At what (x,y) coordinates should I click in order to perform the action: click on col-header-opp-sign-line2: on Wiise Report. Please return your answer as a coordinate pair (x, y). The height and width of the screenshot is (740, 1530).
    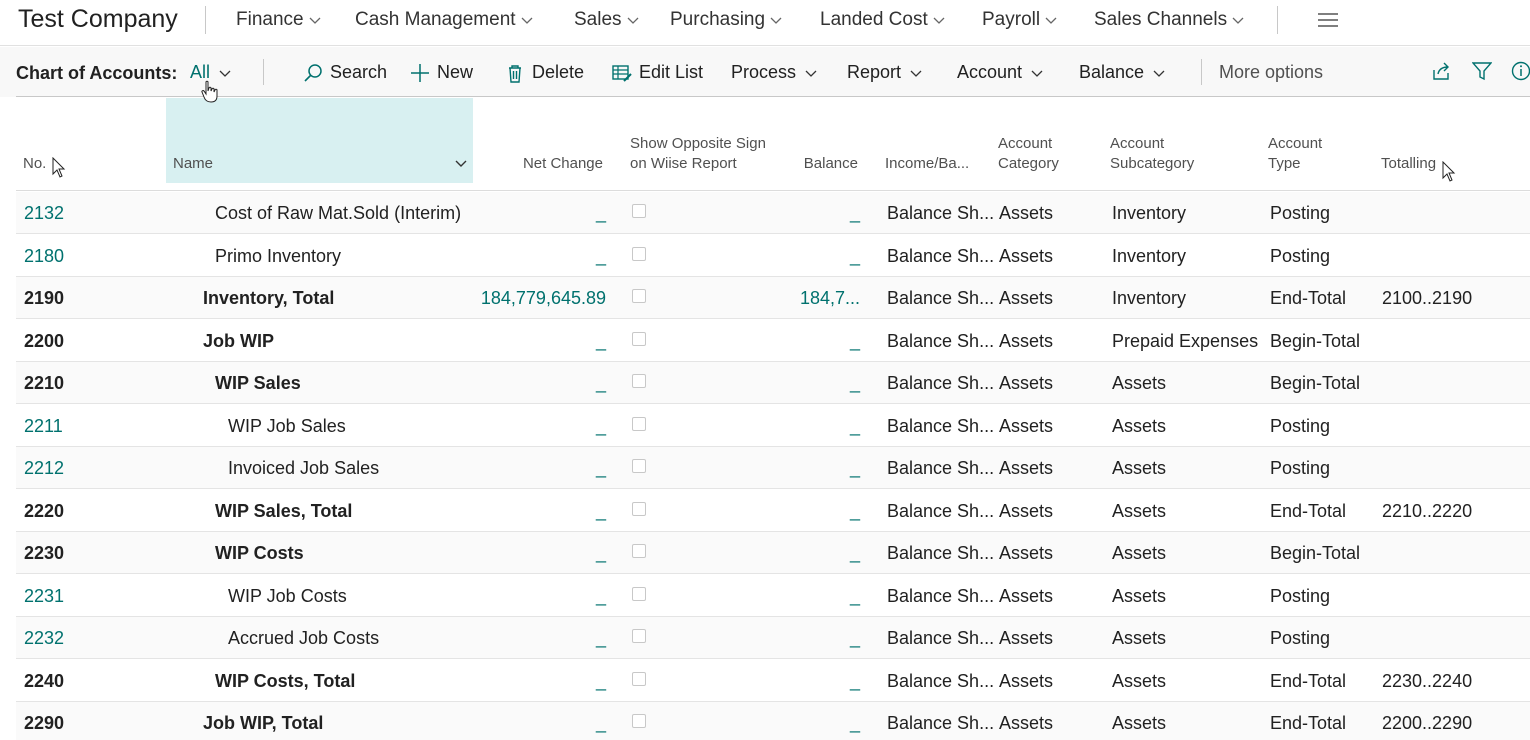
    Looking at the image, I should click on (683, 164).